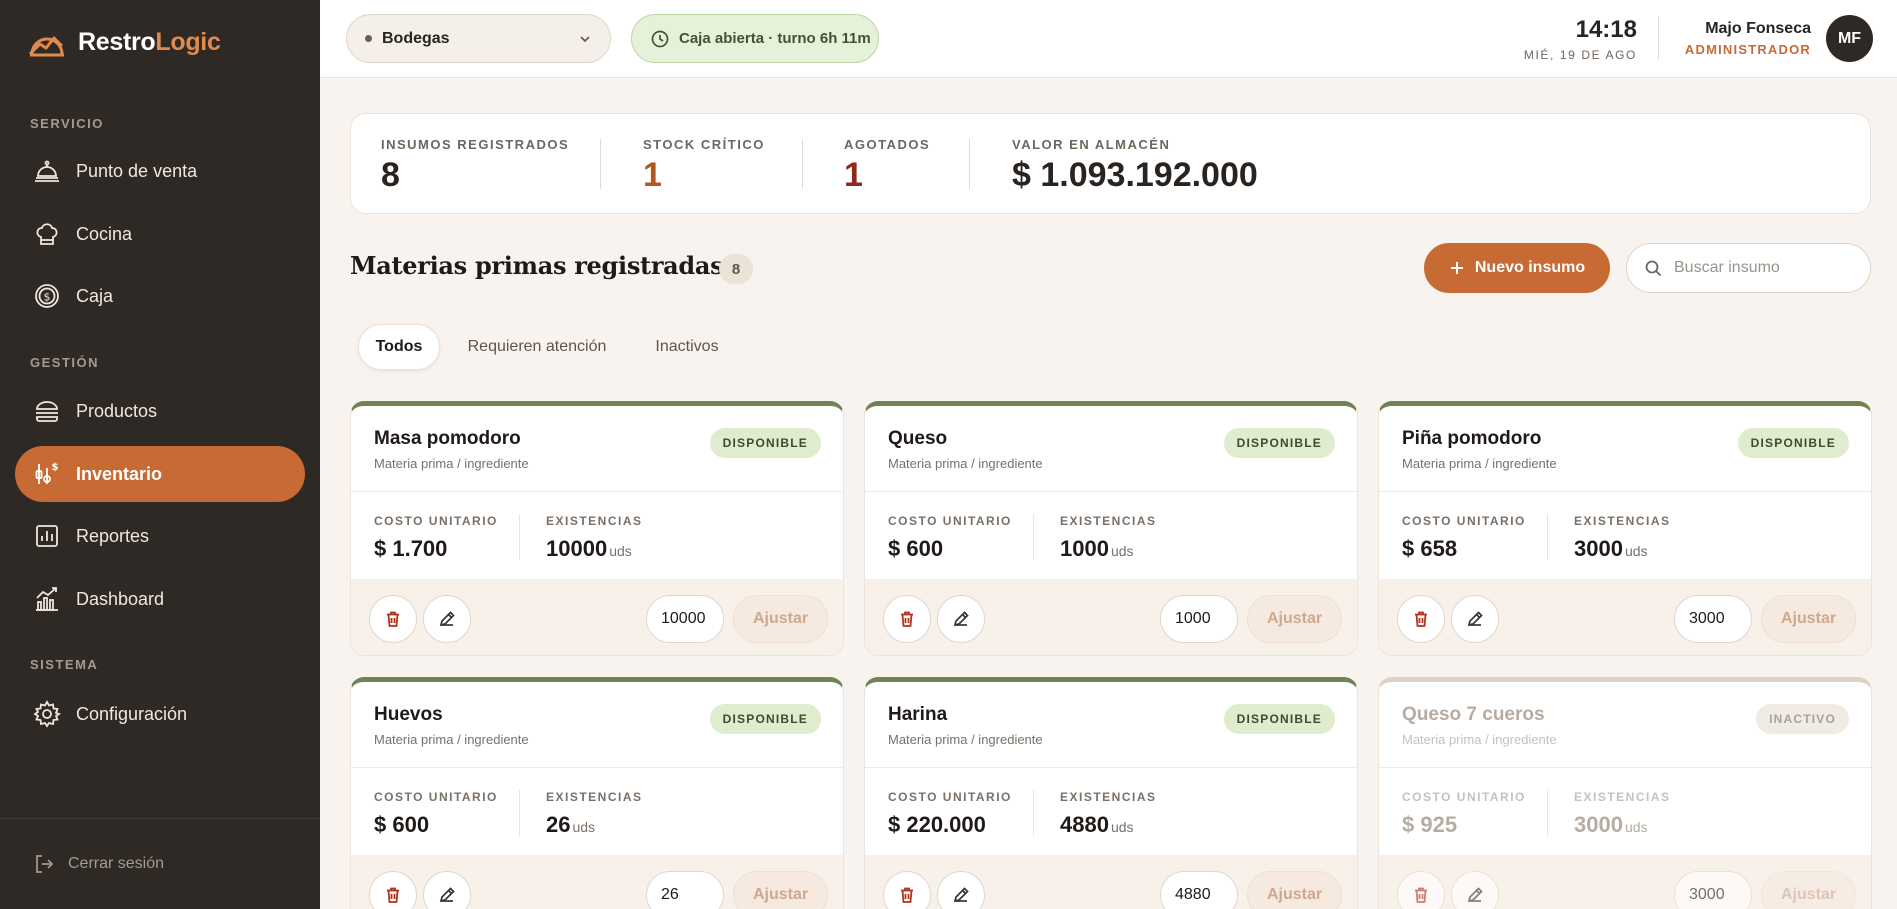 The width and height of the screenshot is (1897, 909). I want to click on brand: RestroLogic, so click(124, 42).